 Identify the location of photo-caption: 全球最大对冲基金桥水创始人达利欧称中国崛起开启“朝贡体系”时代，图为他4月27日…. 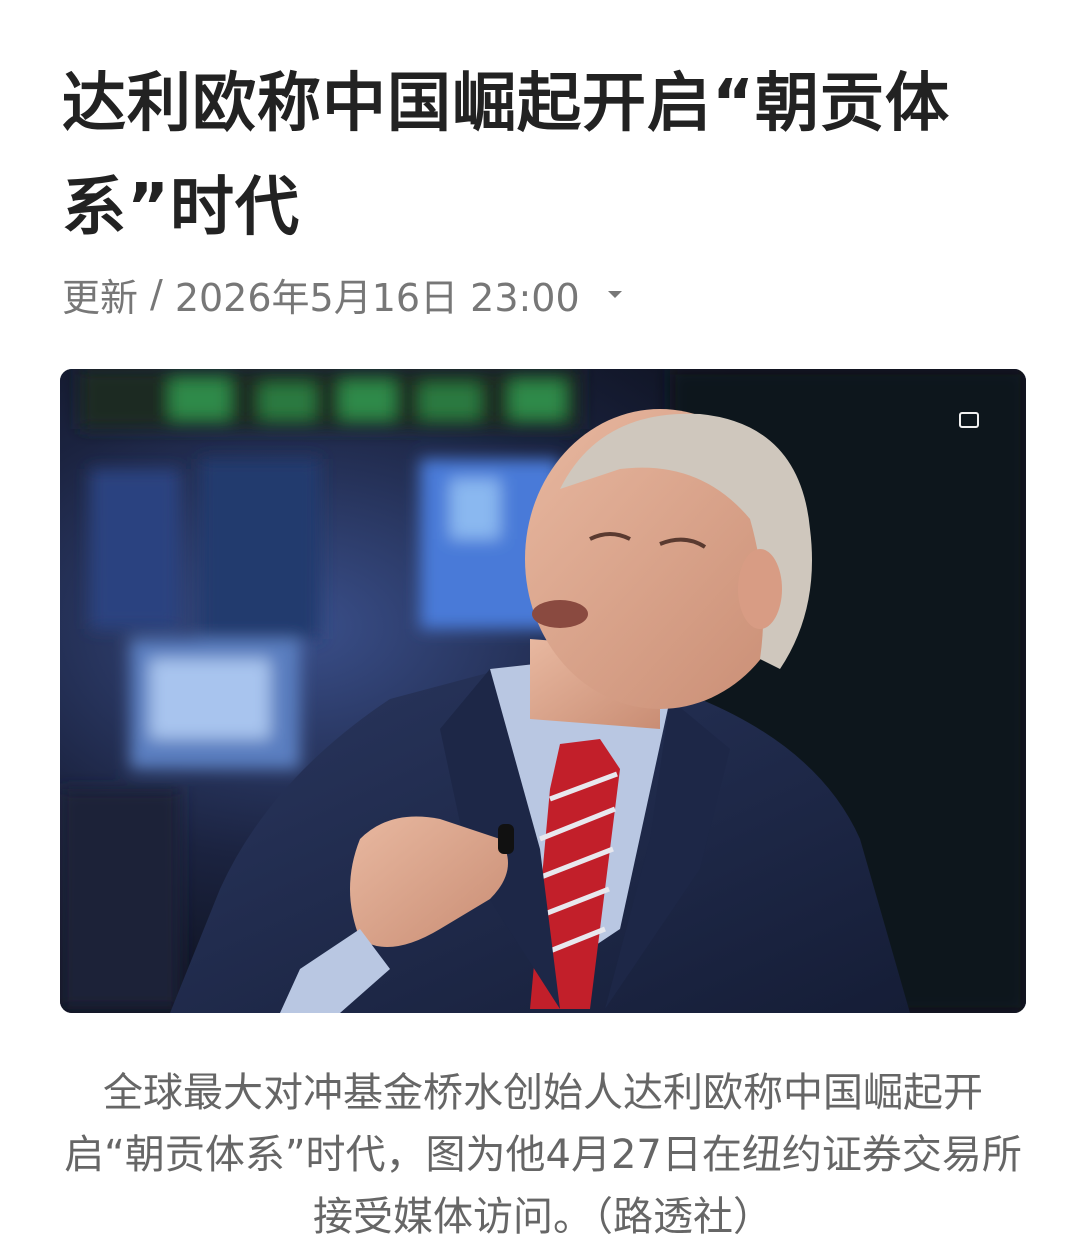
(543, 1155).